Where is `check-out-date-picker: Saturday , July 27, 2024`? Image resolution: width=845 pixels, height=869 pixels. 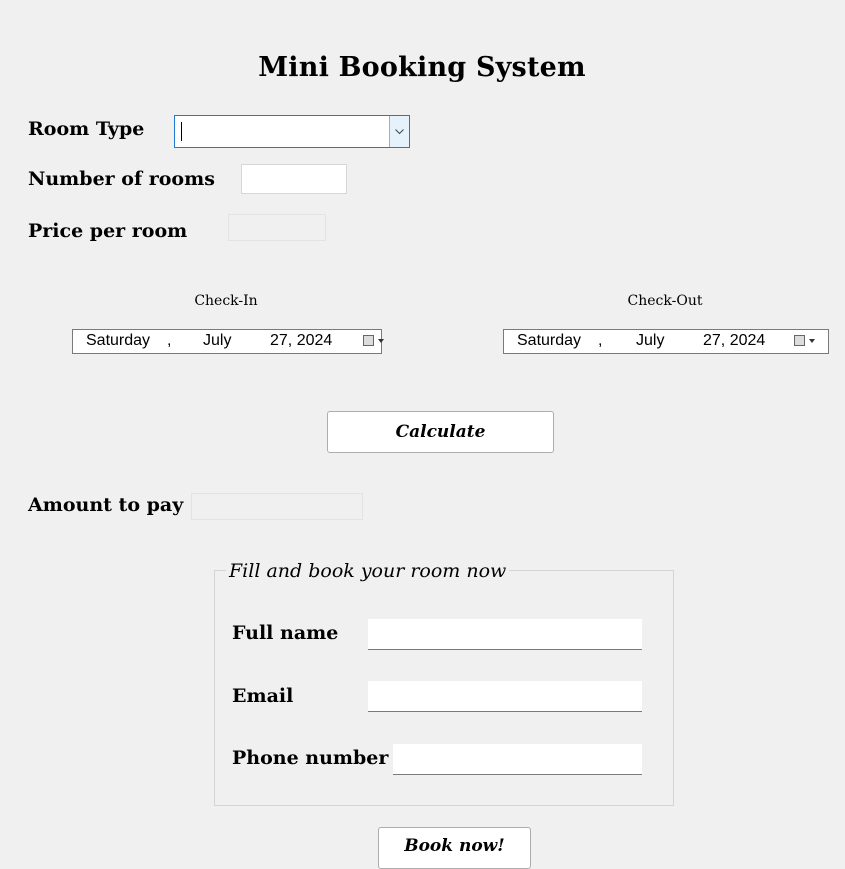 check-out-date-picker: Saturday , July 27, 2024 is located at coordinates (666, 341).